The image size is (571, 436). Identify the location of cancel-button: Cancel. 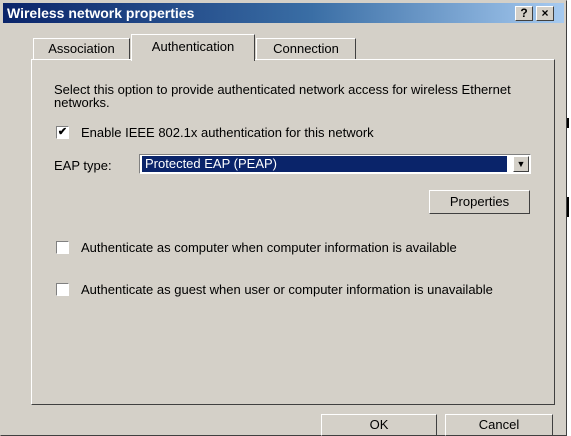
(499, 425).